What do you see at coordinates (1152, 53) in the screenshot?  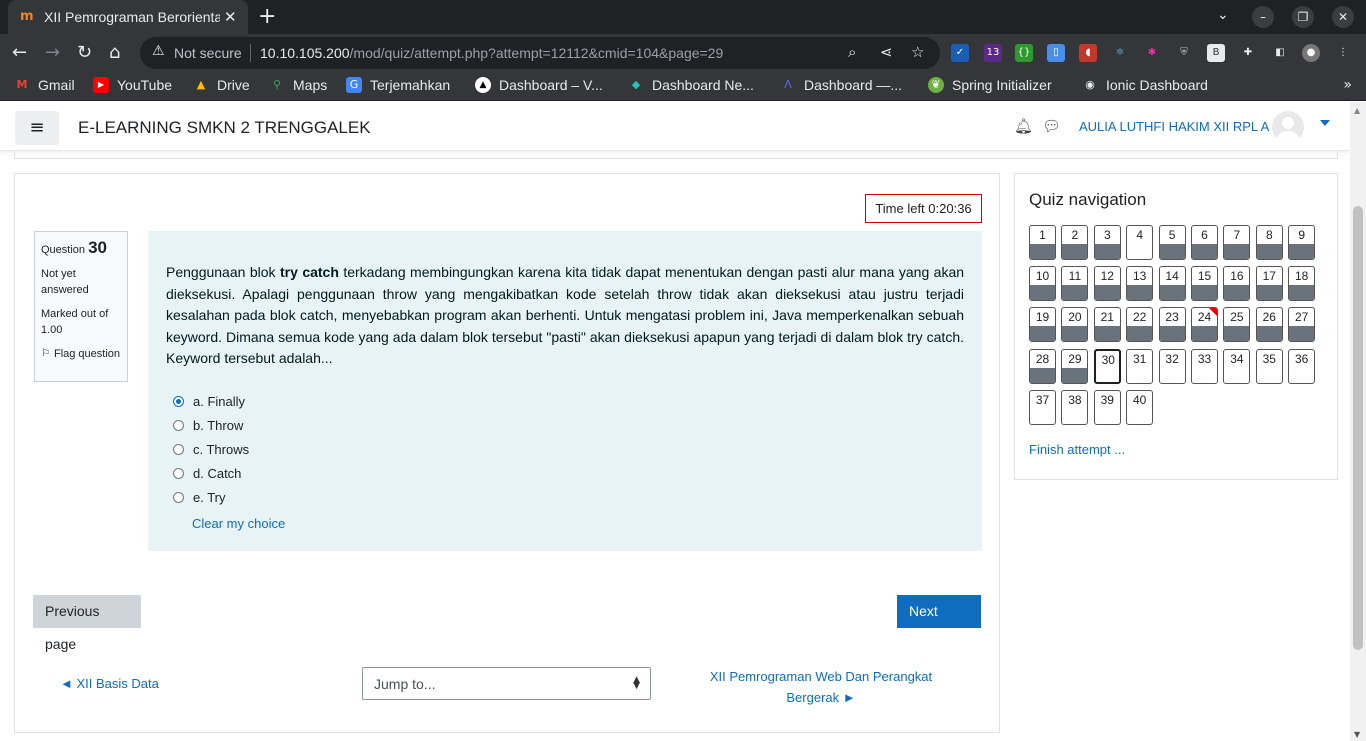 I see `graphql-icon: ✱` at bounding box center [1152, 53].